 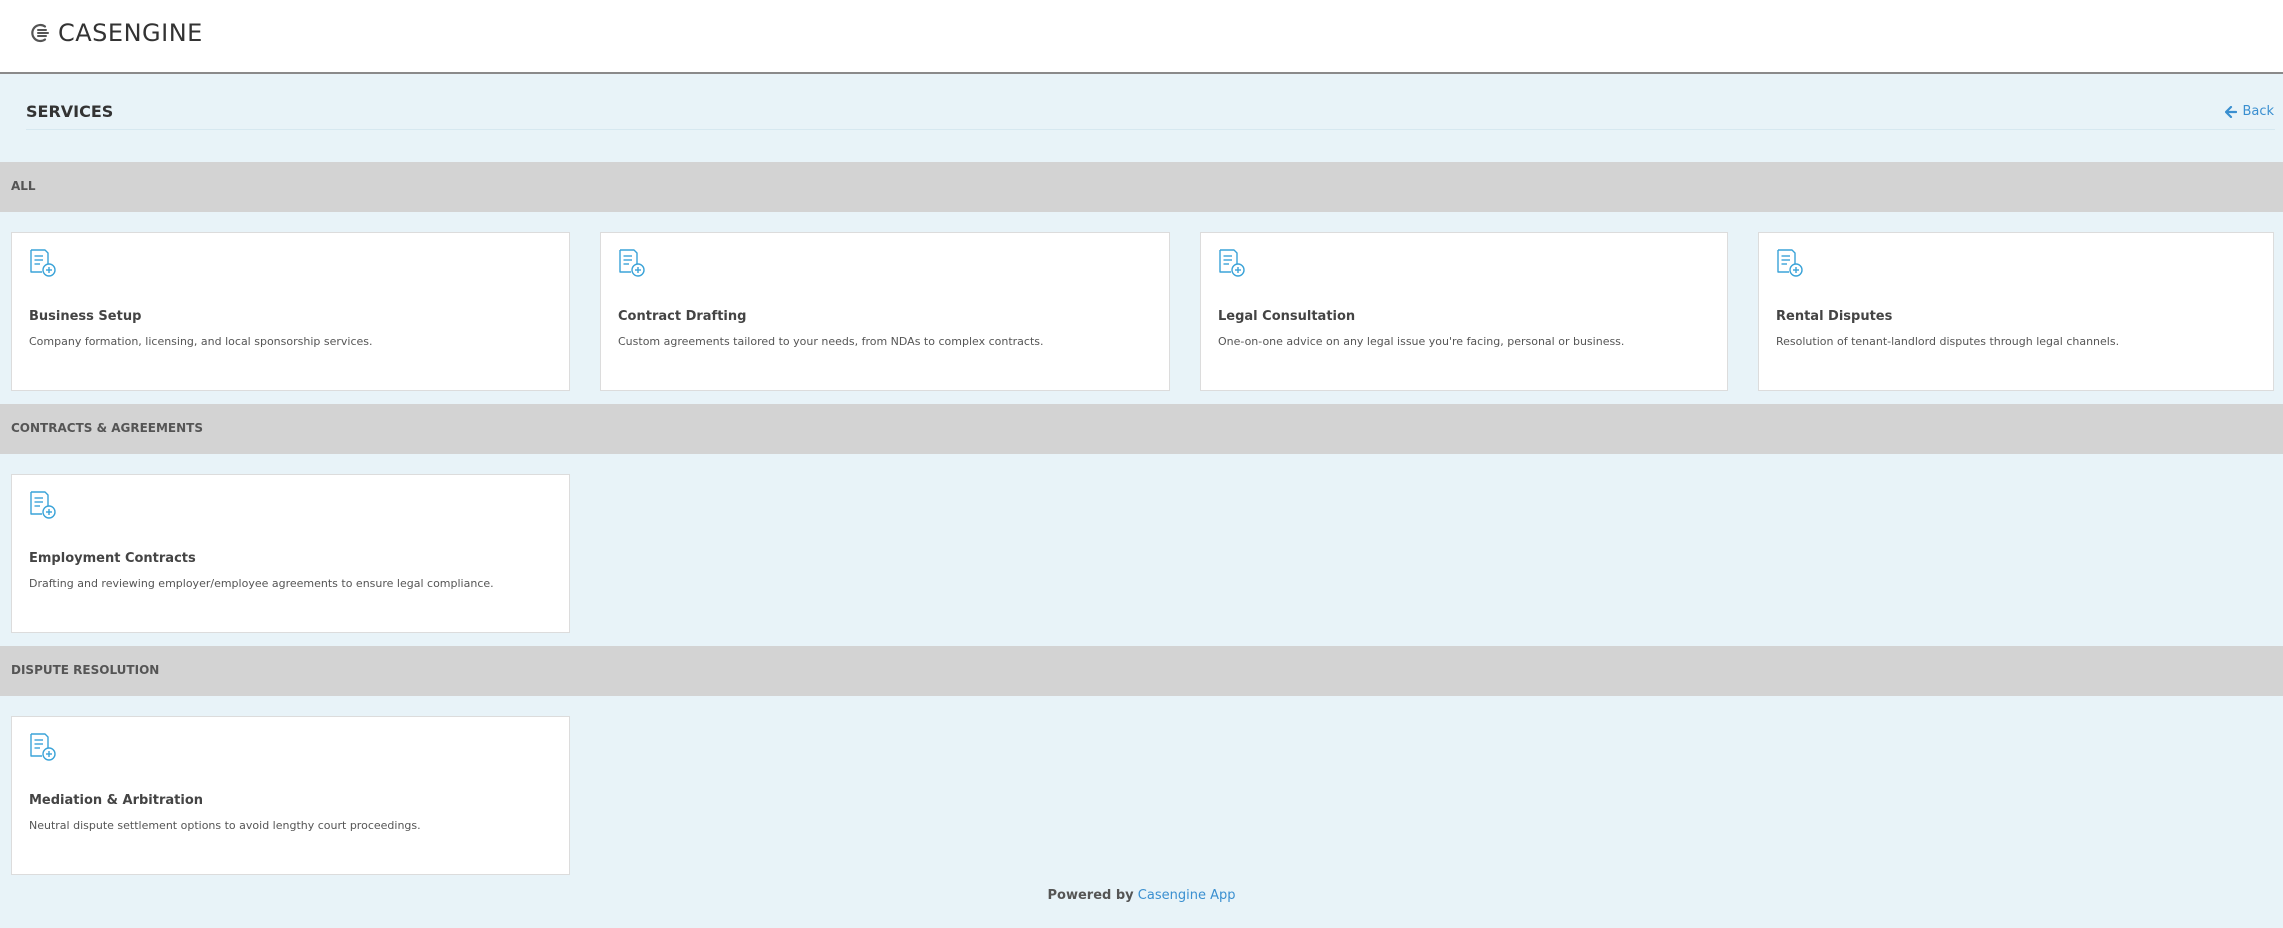 What do you see at coordinates (682, 316) in the screenshot?
I see `card-title: Contract Drafting` at bounding box center [682, 316].